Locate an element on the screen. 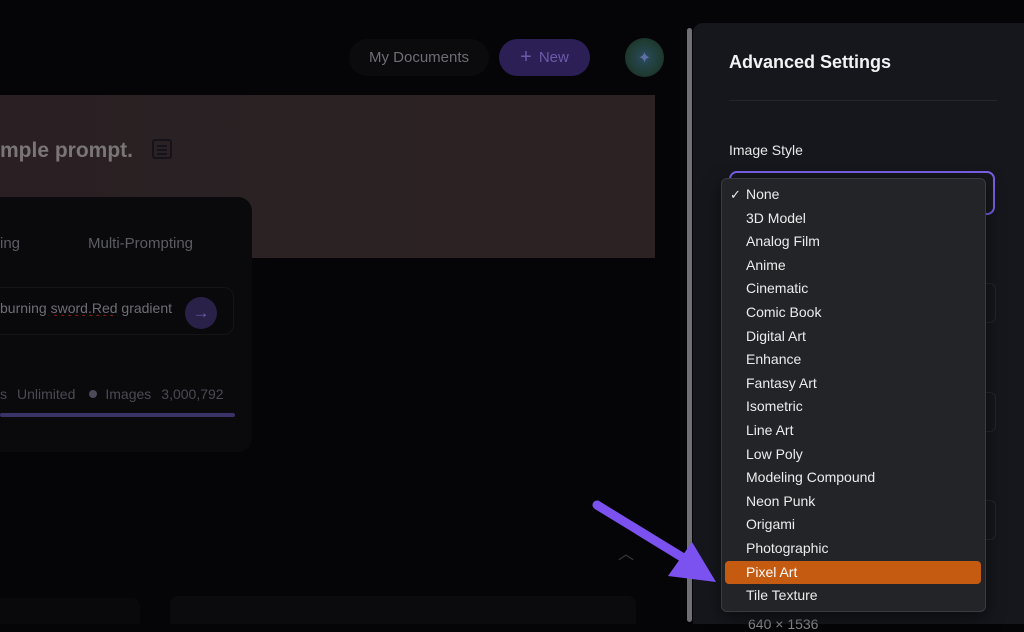 This screenshot has width=1024, height=632. settings-title: Advanced Settings is located at coordinates (810, 62).